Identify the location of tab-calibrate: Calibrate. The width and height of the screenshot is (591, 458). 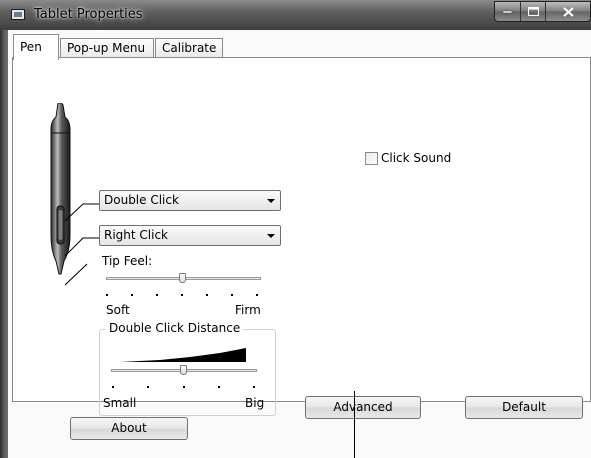
(189, 48).